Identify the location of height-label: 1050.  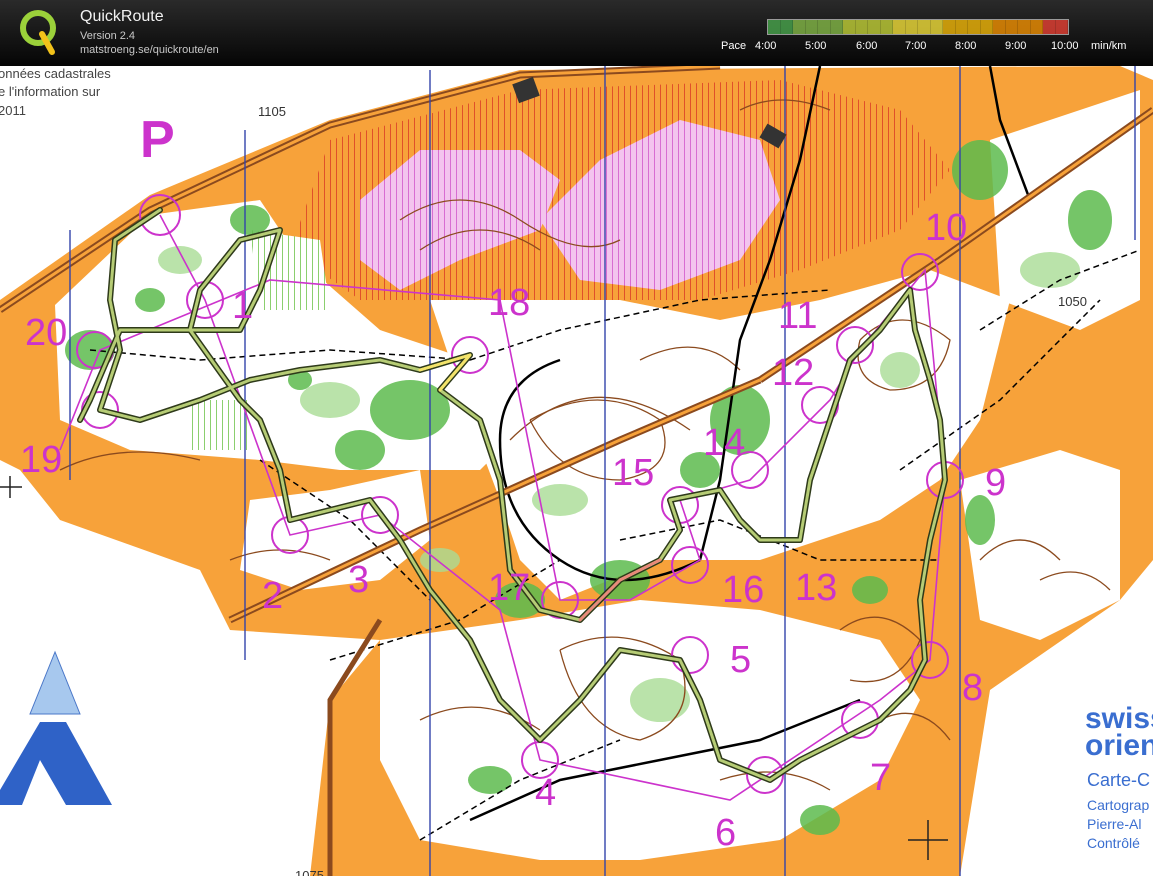
(1072, 301).